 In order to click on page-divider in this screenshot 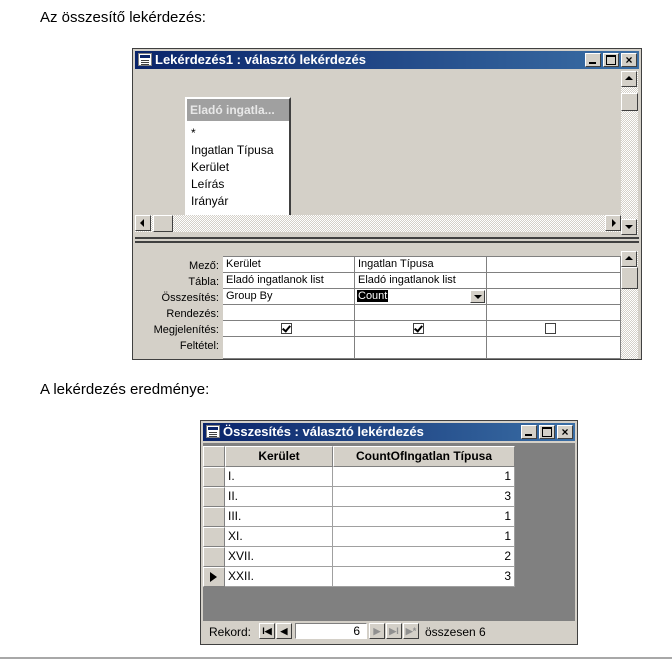, I will do `click(336, 658)`.